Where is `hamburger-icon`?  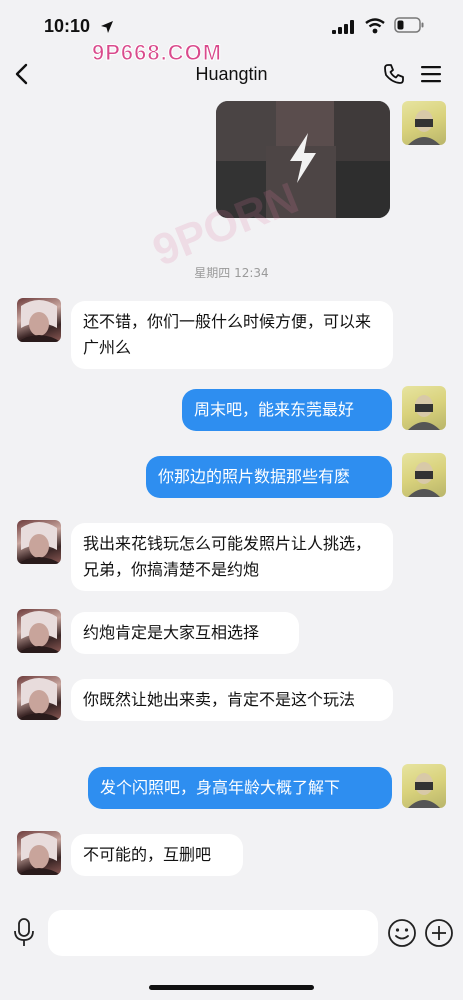 hamburger-icon is located at coordinates (431, 74).